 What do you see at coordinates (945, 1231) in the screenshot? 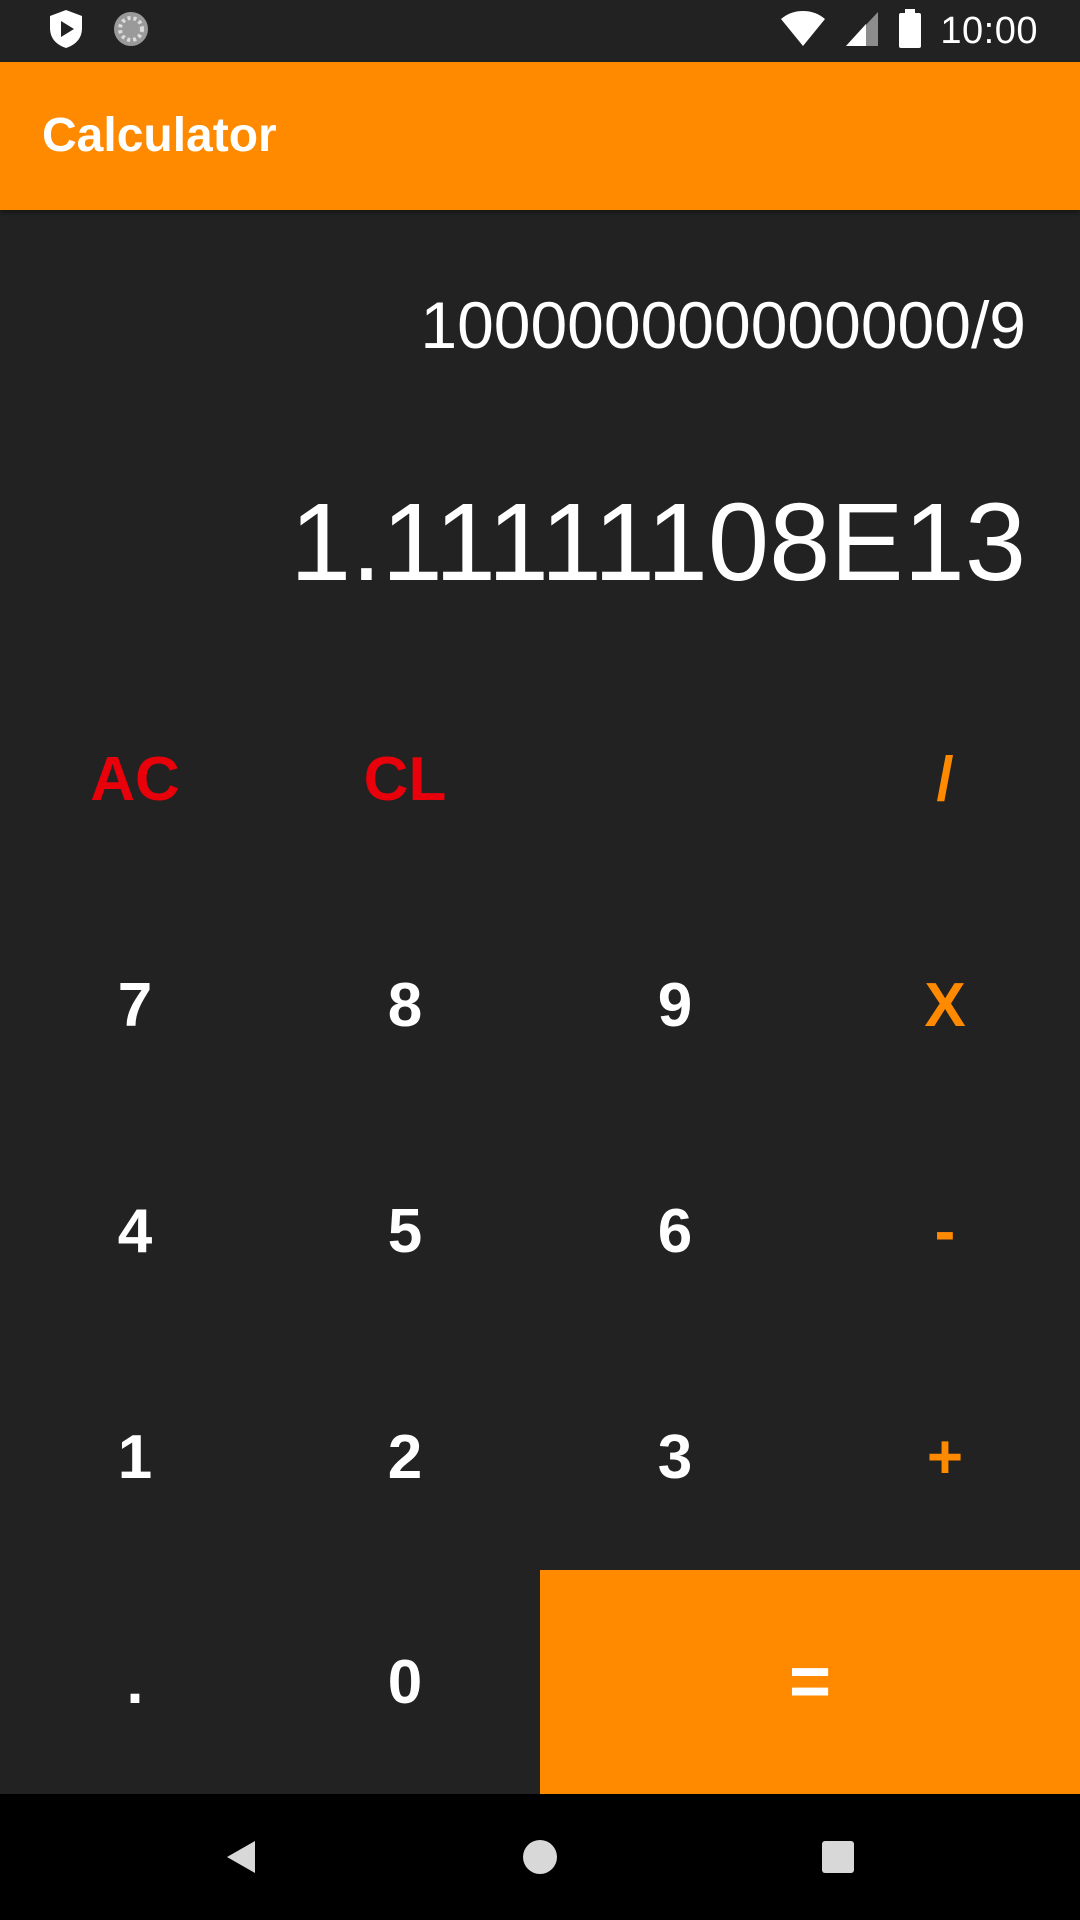
I see `subtract-button: -` at bounding box center [945, 1231].